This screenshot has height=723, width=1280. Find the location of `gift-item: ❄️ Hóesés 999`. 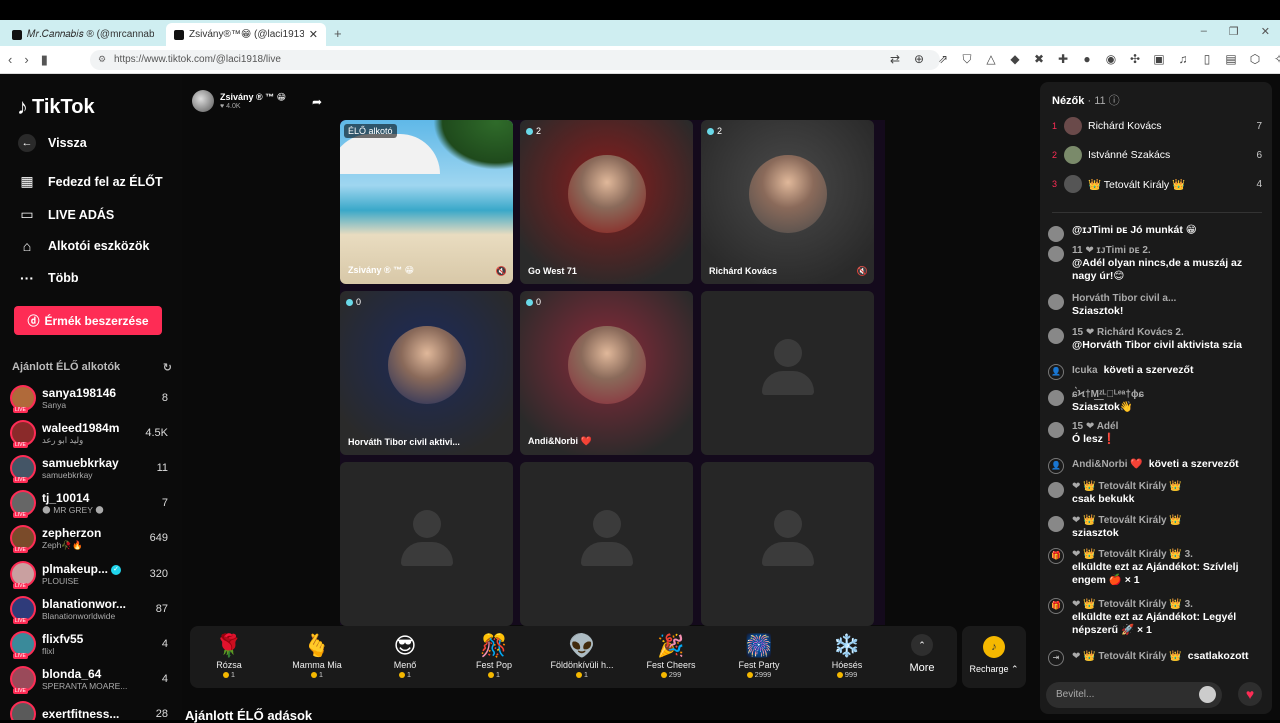

gift-item: ❄️ Hóesés 999 is located at coordinates (847, 655).